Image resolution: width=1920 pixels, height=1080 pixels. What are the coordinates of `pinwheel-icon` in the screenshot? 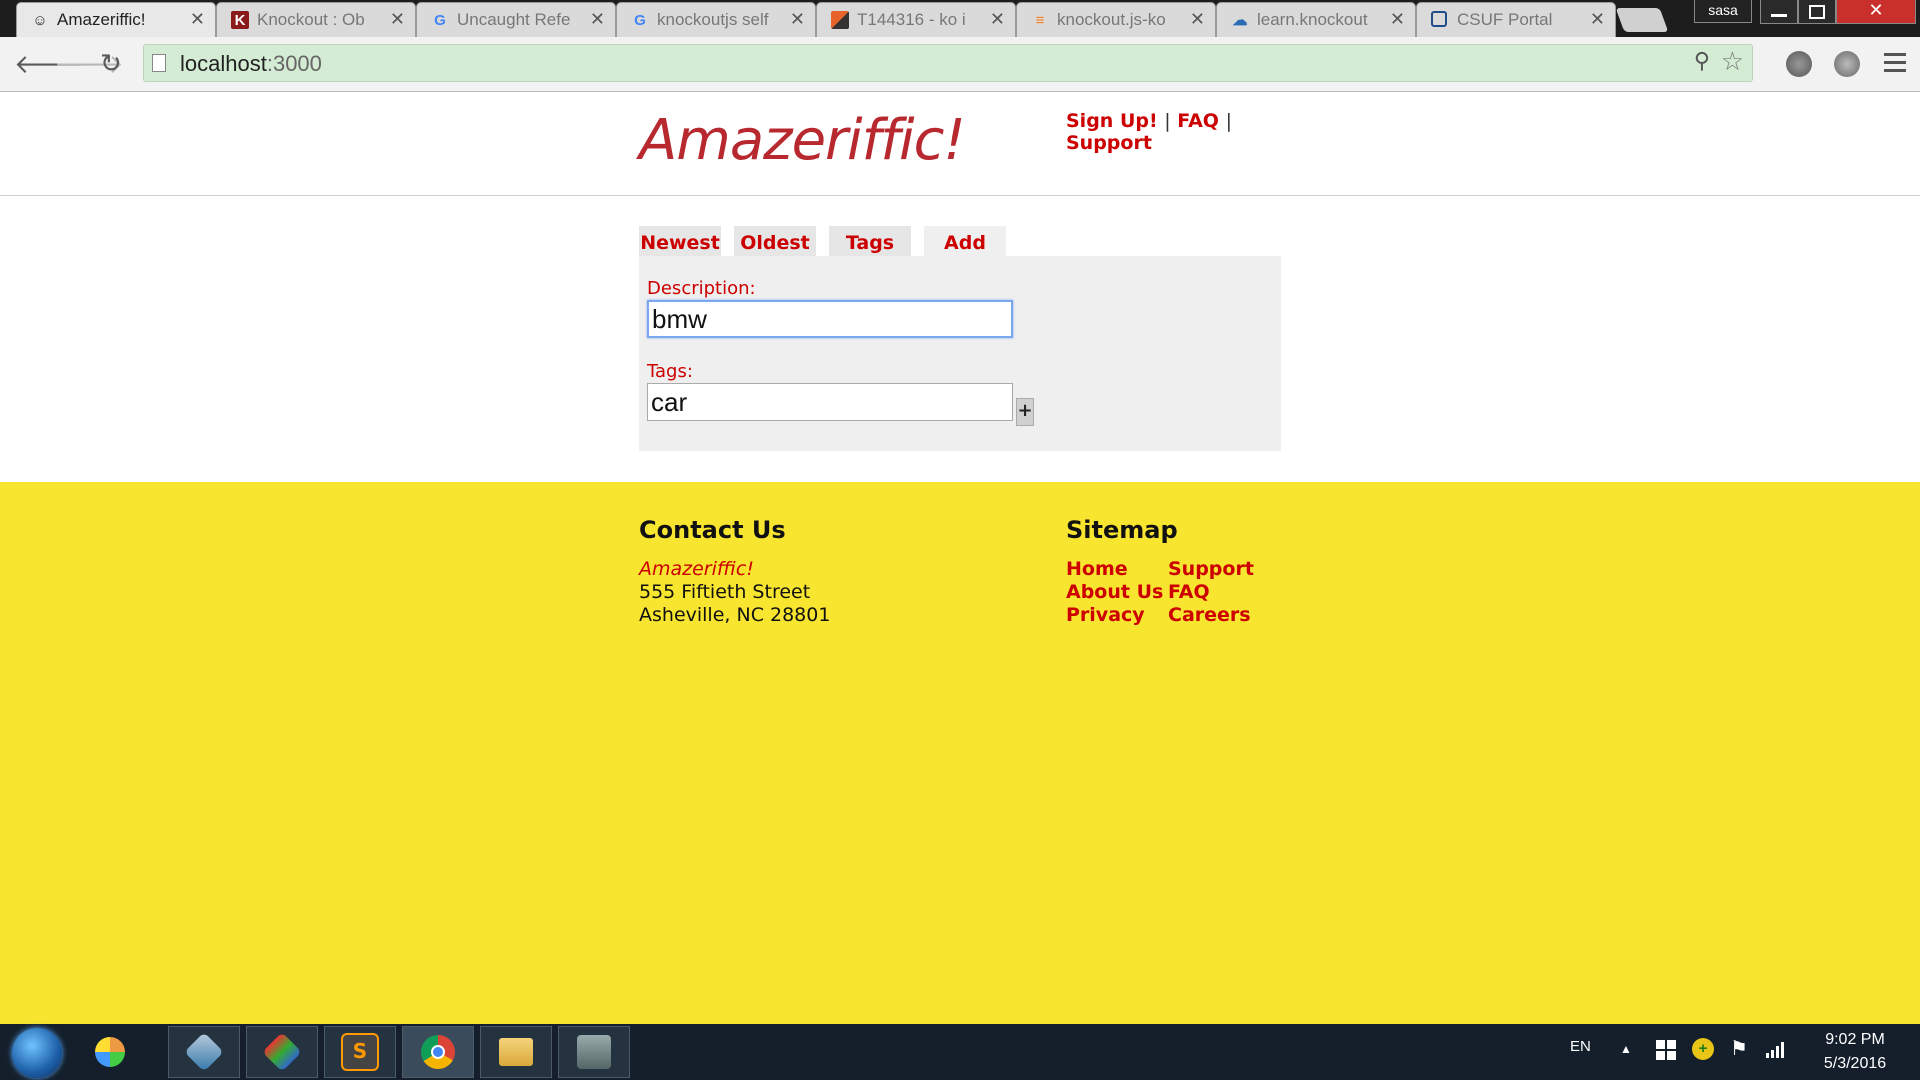 It's located at (110, 1052).